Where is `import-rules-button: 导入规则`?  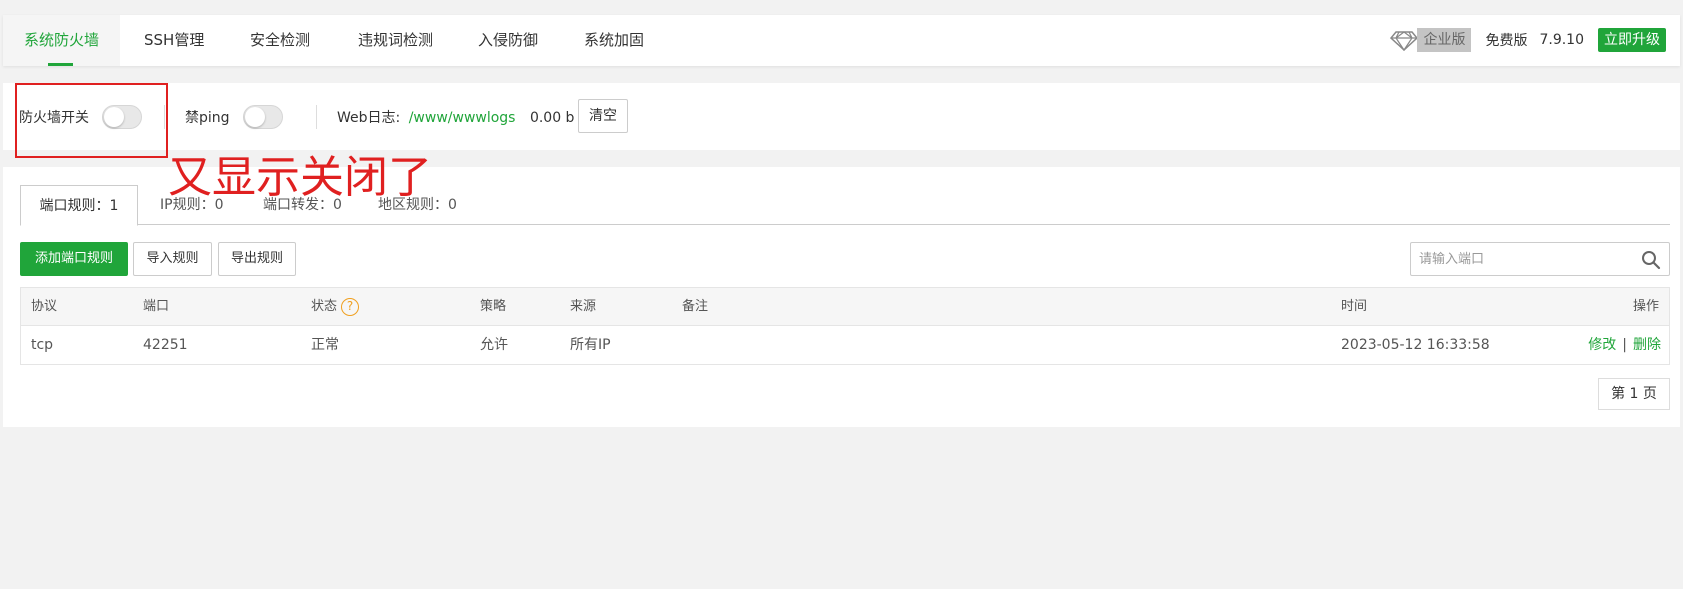
import-rules-button: 导入规则 is located at coordinates (172, 259).